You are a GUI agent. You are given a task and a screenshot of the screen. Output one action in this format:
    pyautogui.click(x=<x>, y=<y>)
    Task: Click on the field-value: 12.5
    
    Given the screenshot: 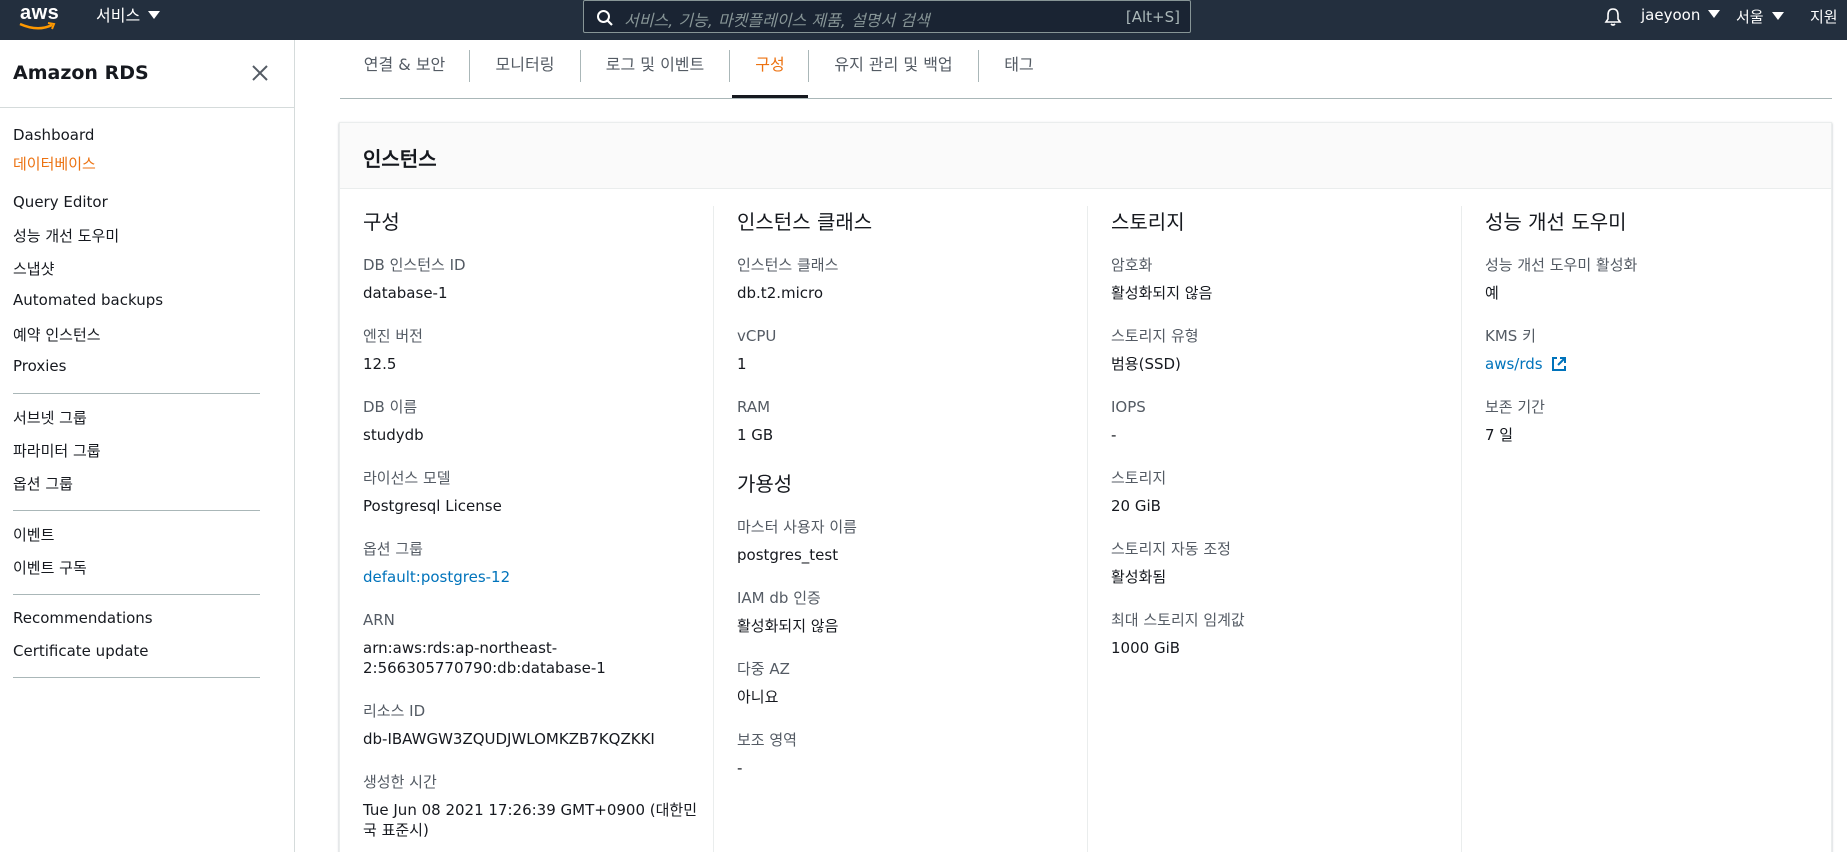 What is the action you would take?
    pyautogui.click(x=380, y=364)
    